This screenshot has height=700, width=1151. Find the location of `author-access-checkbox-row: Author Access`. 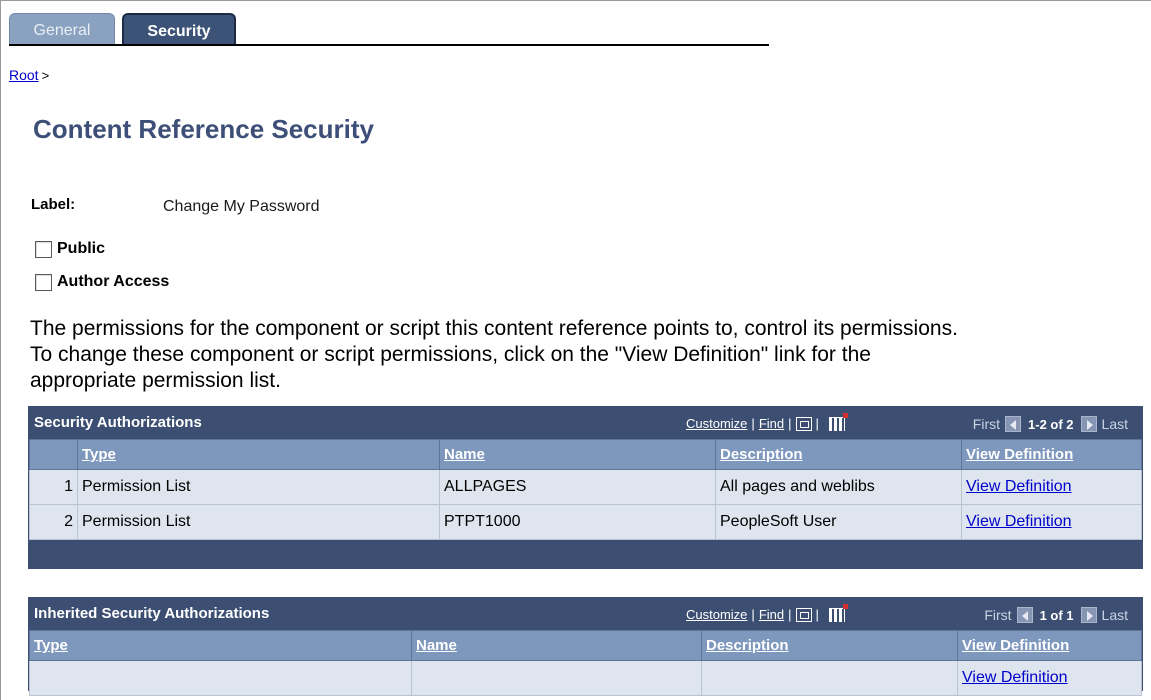

author-access-checkbox-row: Author Access is located at coordinates (102, 282).